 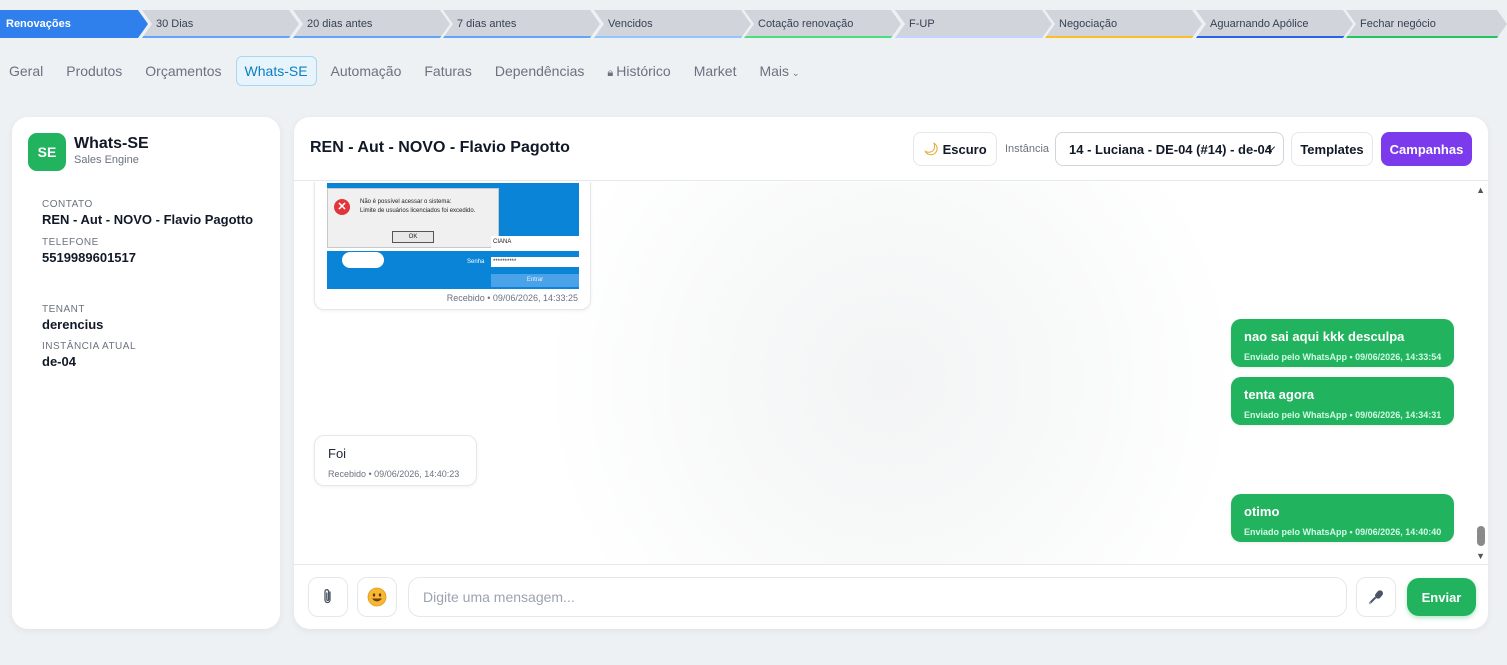 I want to click on theme-toggle-button: 🌙︎ Escuro, so click(x=955, y=149).